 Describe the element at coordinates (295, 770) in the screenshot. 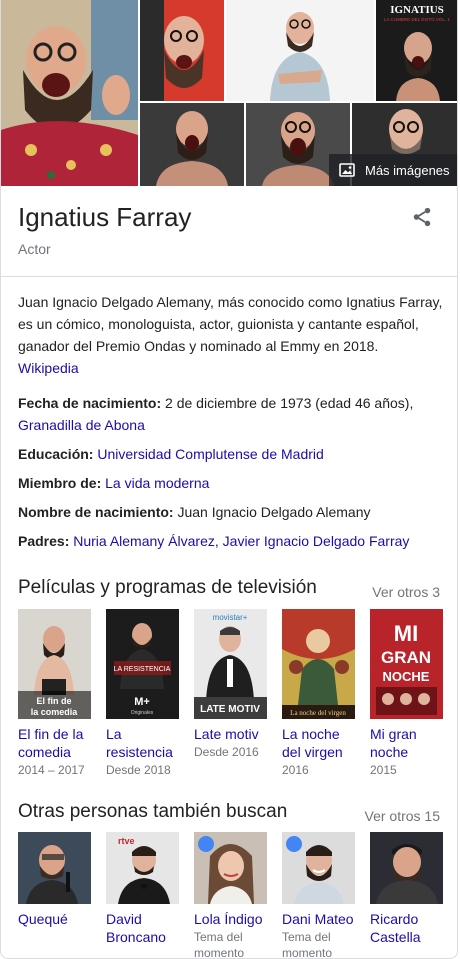

I see `film-years: 2016` at that location.